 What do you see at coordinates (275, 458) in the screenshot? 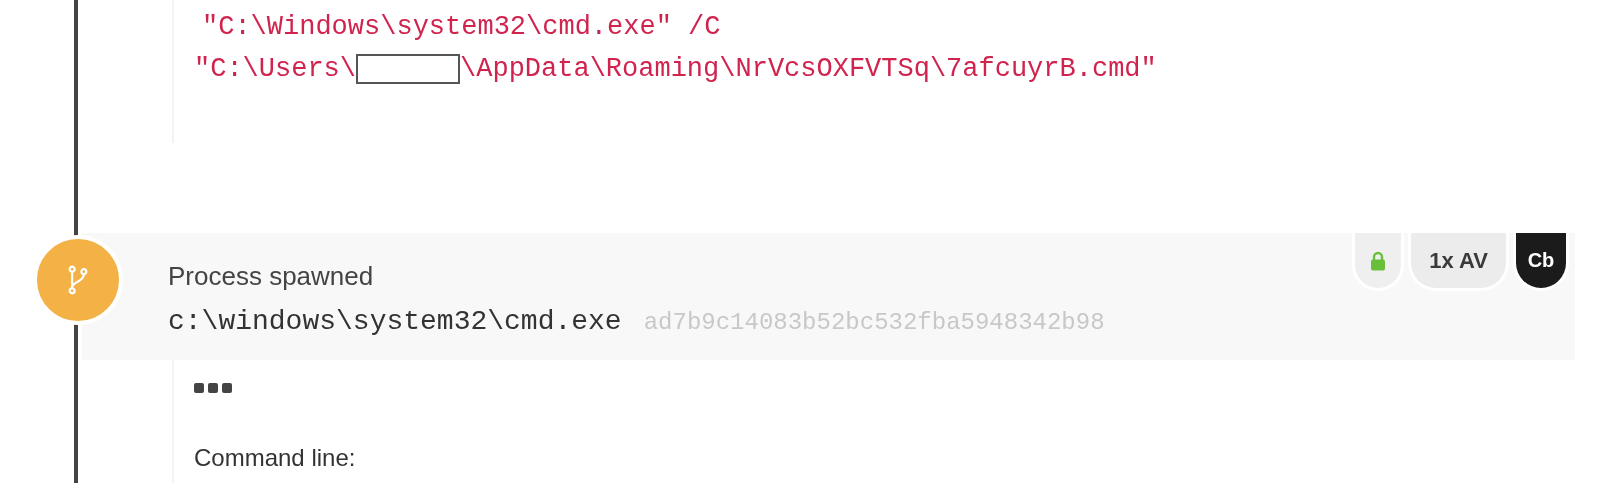
I see `command-line-label: Command line:` at bounding box center [275, 458].